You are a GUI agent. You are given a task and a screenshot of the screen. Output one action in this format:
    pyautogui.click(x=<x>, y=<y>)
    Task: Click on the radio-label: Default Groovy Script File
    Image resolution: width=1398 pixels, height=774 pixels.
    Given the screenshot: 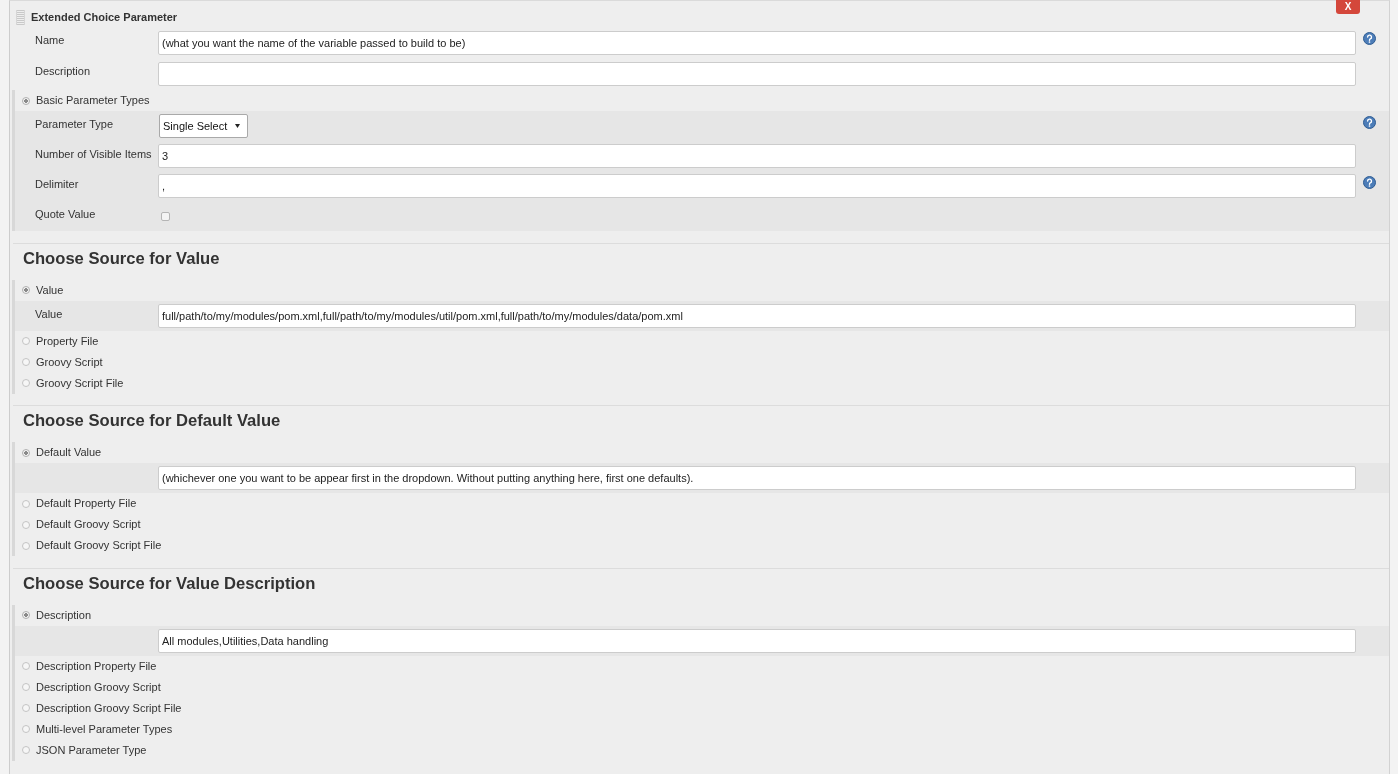 What is the action you would take?
    pyautogui.click(x=99, y=545)
    